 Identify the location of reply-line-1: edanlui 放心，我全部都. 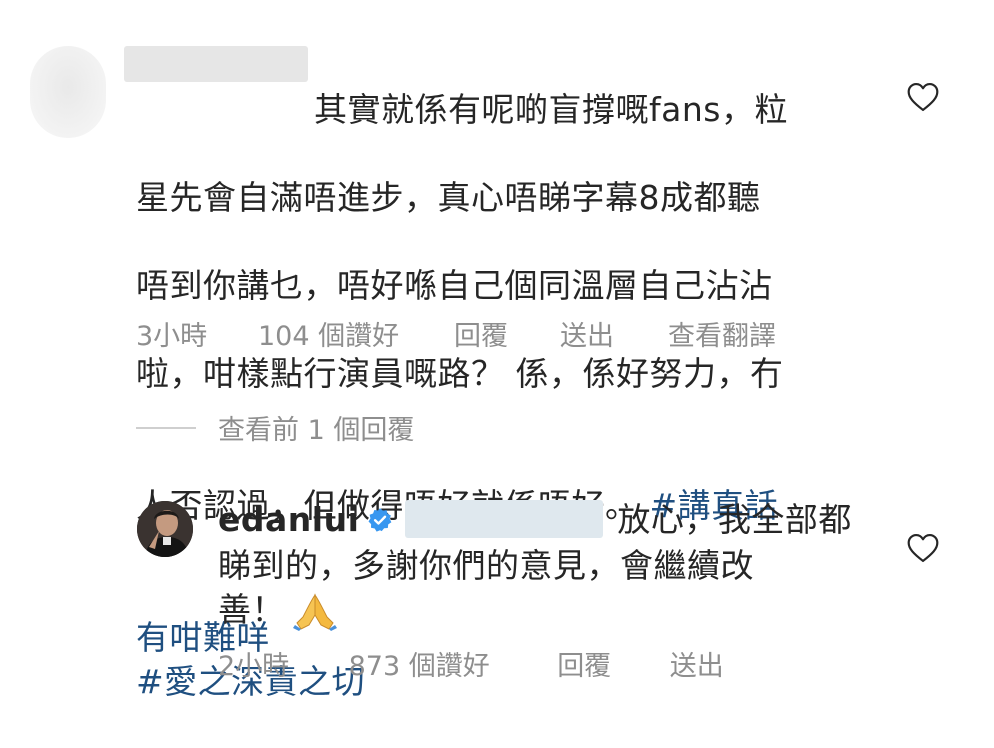
(538, 521).